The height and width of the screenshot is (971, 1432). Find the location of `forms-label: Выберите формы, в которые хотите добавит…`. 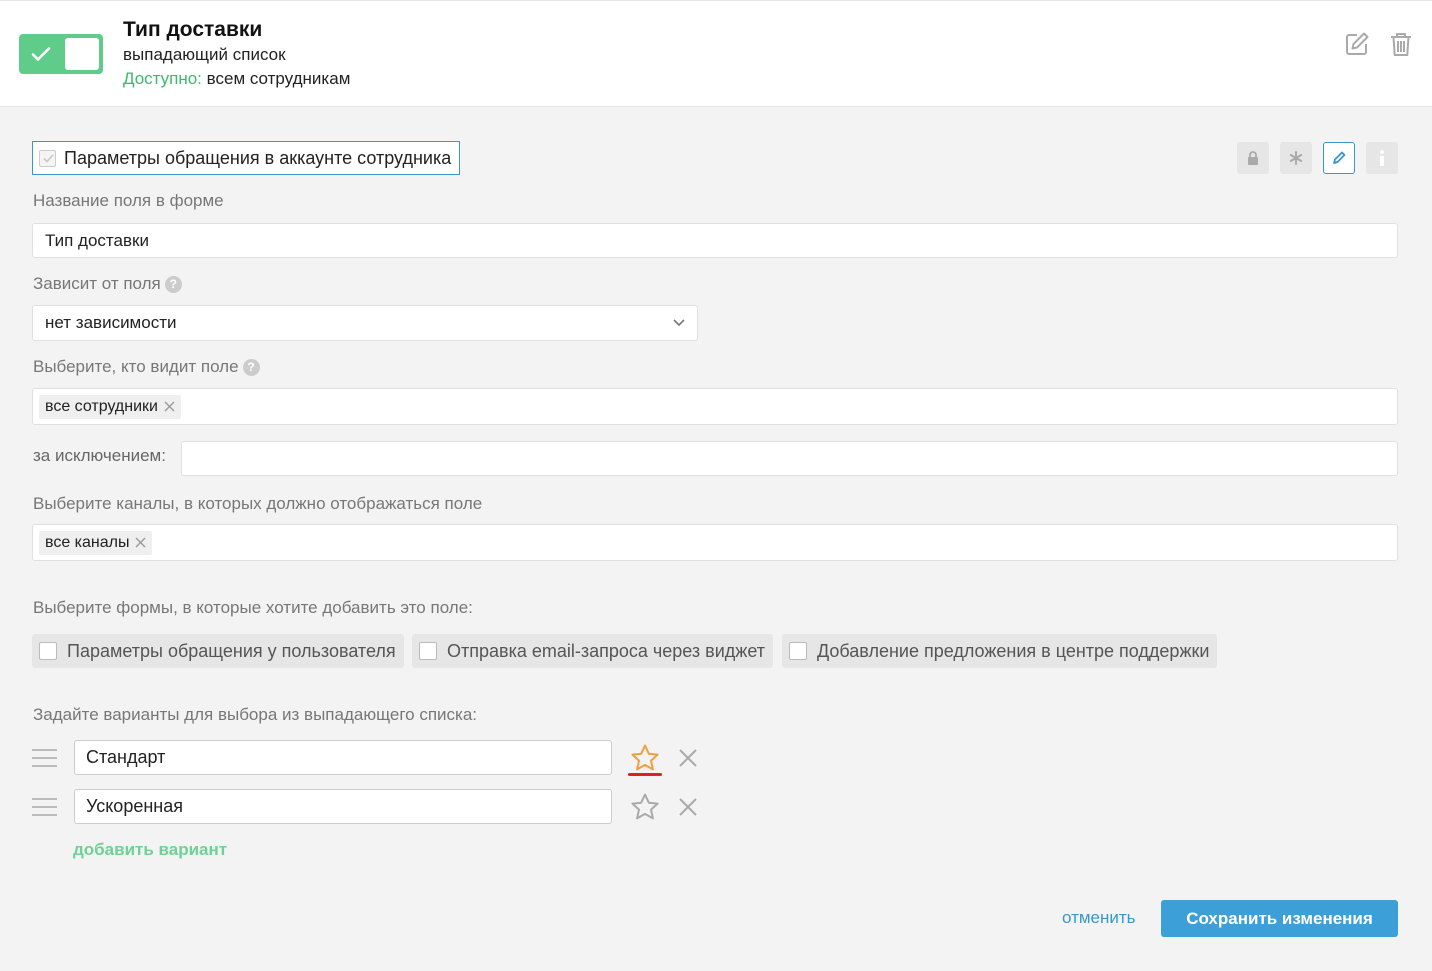

forms-label: Выберите формы, в которые хотите добавит… is located at coordinates (253, 607).